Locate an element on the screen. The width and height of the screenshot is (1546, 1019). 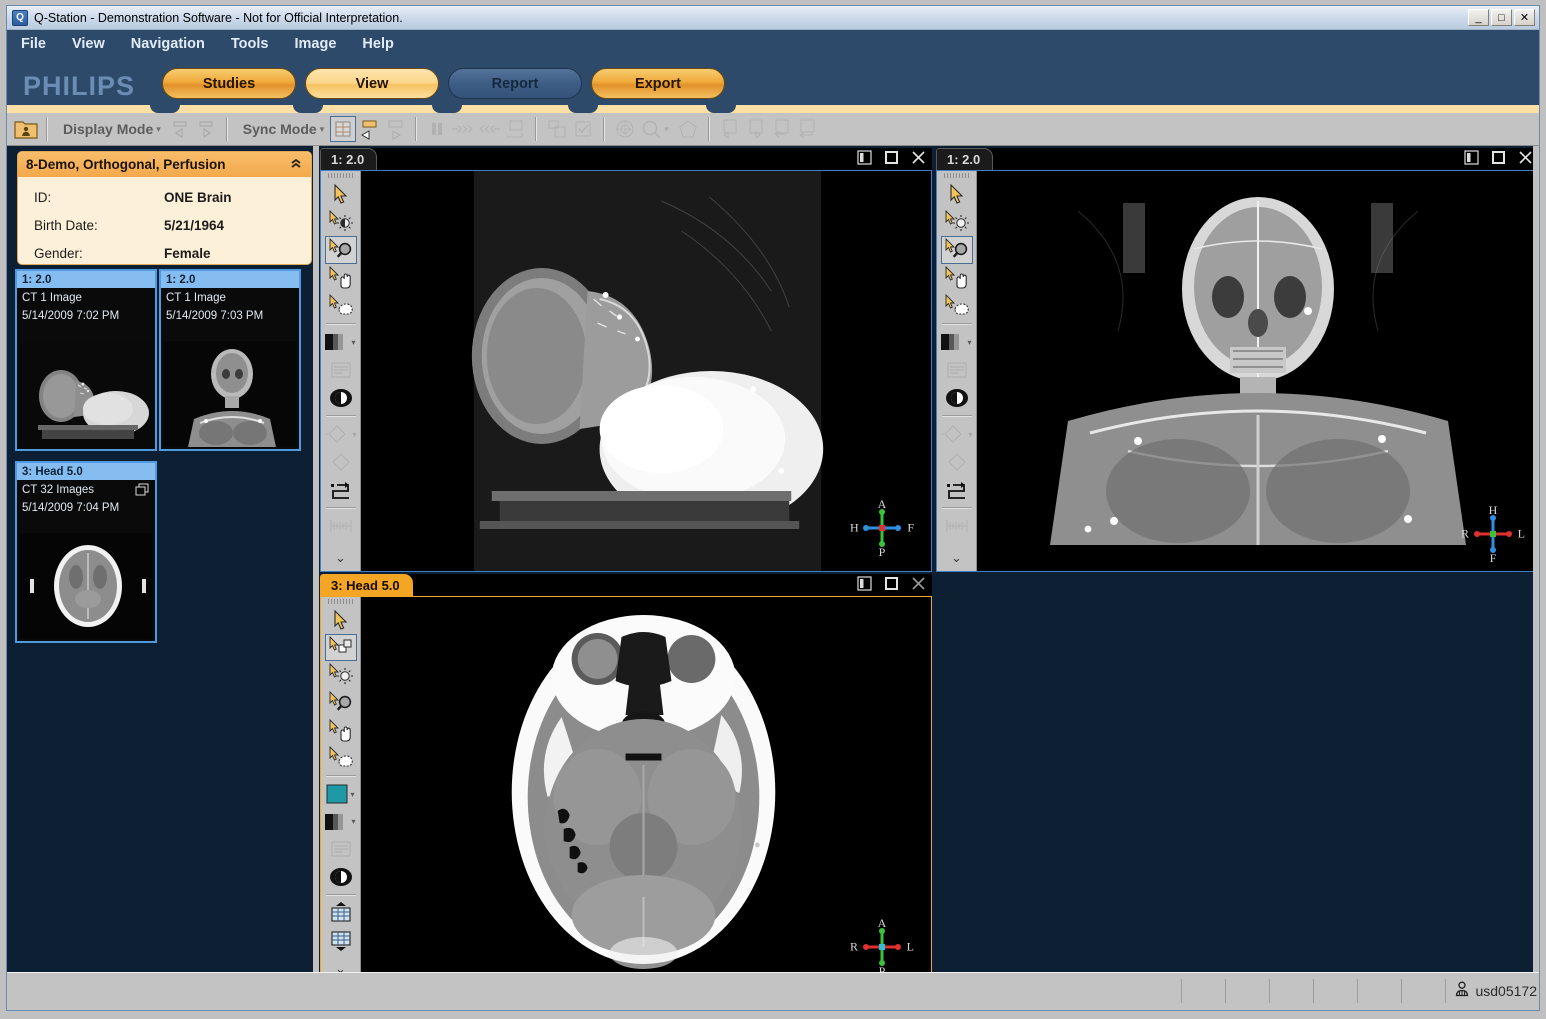
layout-single-icon is located at coordinates (369, 129).